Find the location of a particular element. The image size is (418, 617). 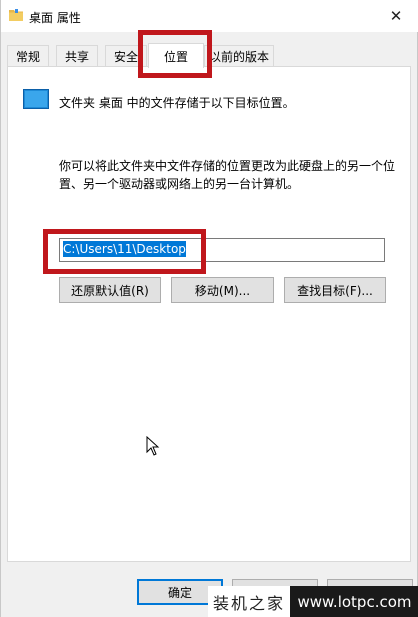

tab-location: 位置 is located at coordinates (176, 55).